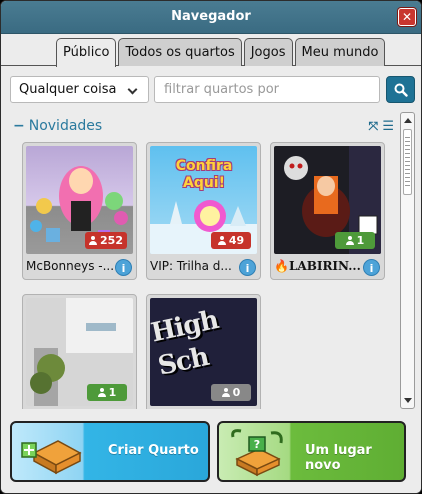 This screenshot has width=422, height=494. I want to click on tab-all-rooms: Todos os quartos, so click(180, 52).